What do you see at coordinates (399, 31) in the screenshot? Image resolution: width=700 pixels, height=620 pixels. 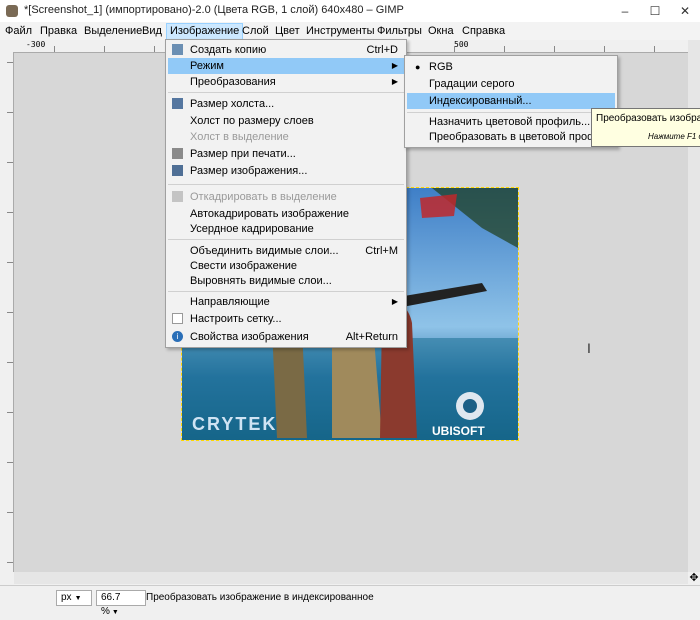 I see `menu-filters: Фильтры` at bounding box center [399, 31].